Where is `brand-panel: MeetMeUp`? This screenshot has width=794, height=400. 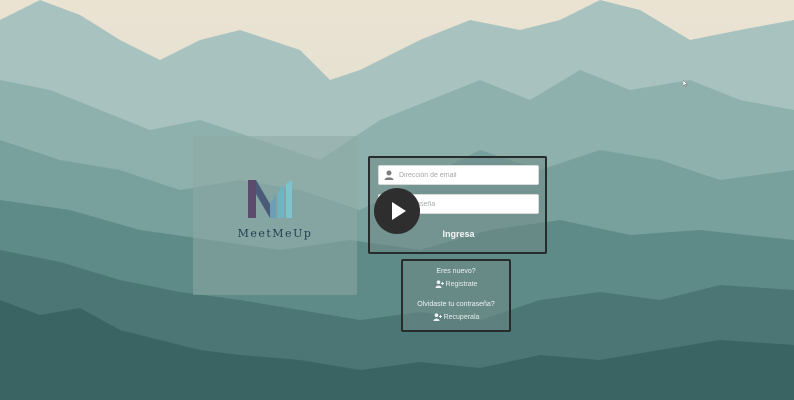 brand-panel: MeetMeUp is located at coordinates (275, 215).